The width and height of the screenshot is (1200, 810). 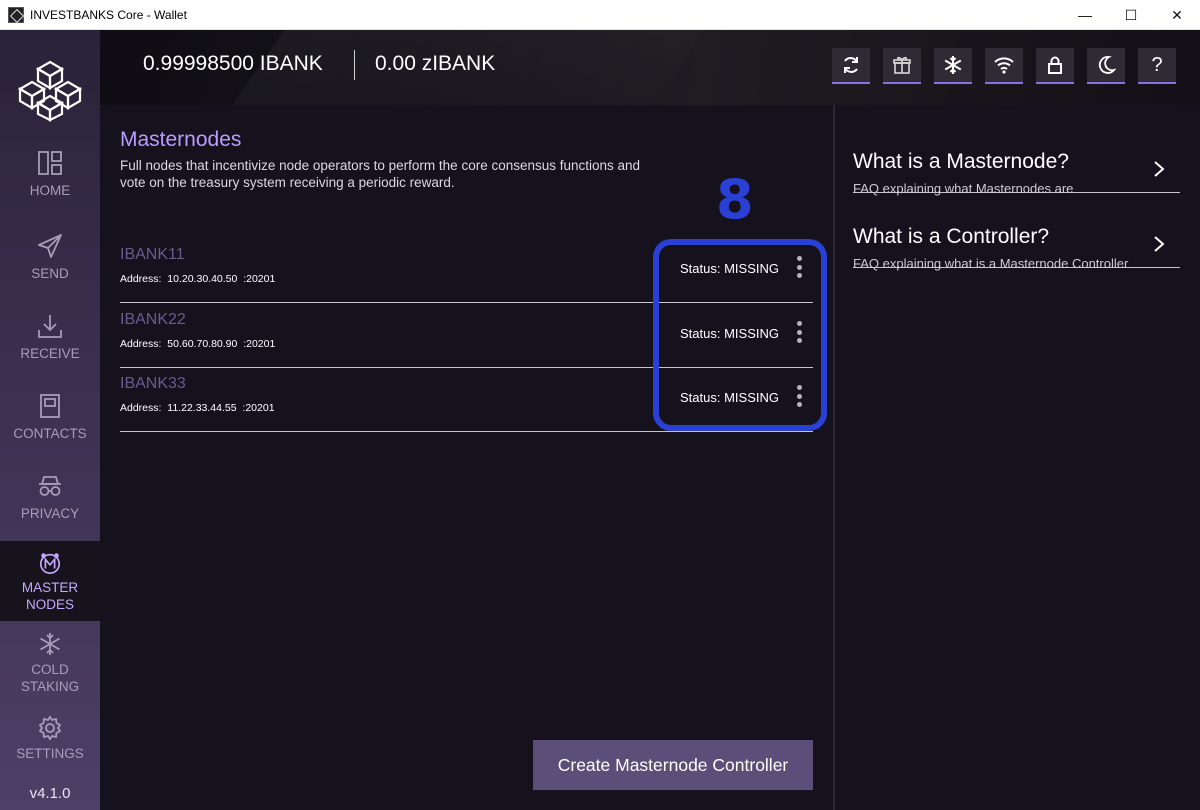 I want to click on create-masternode-controller-button: Create Masternode Controller, so click(x=673, y=765).